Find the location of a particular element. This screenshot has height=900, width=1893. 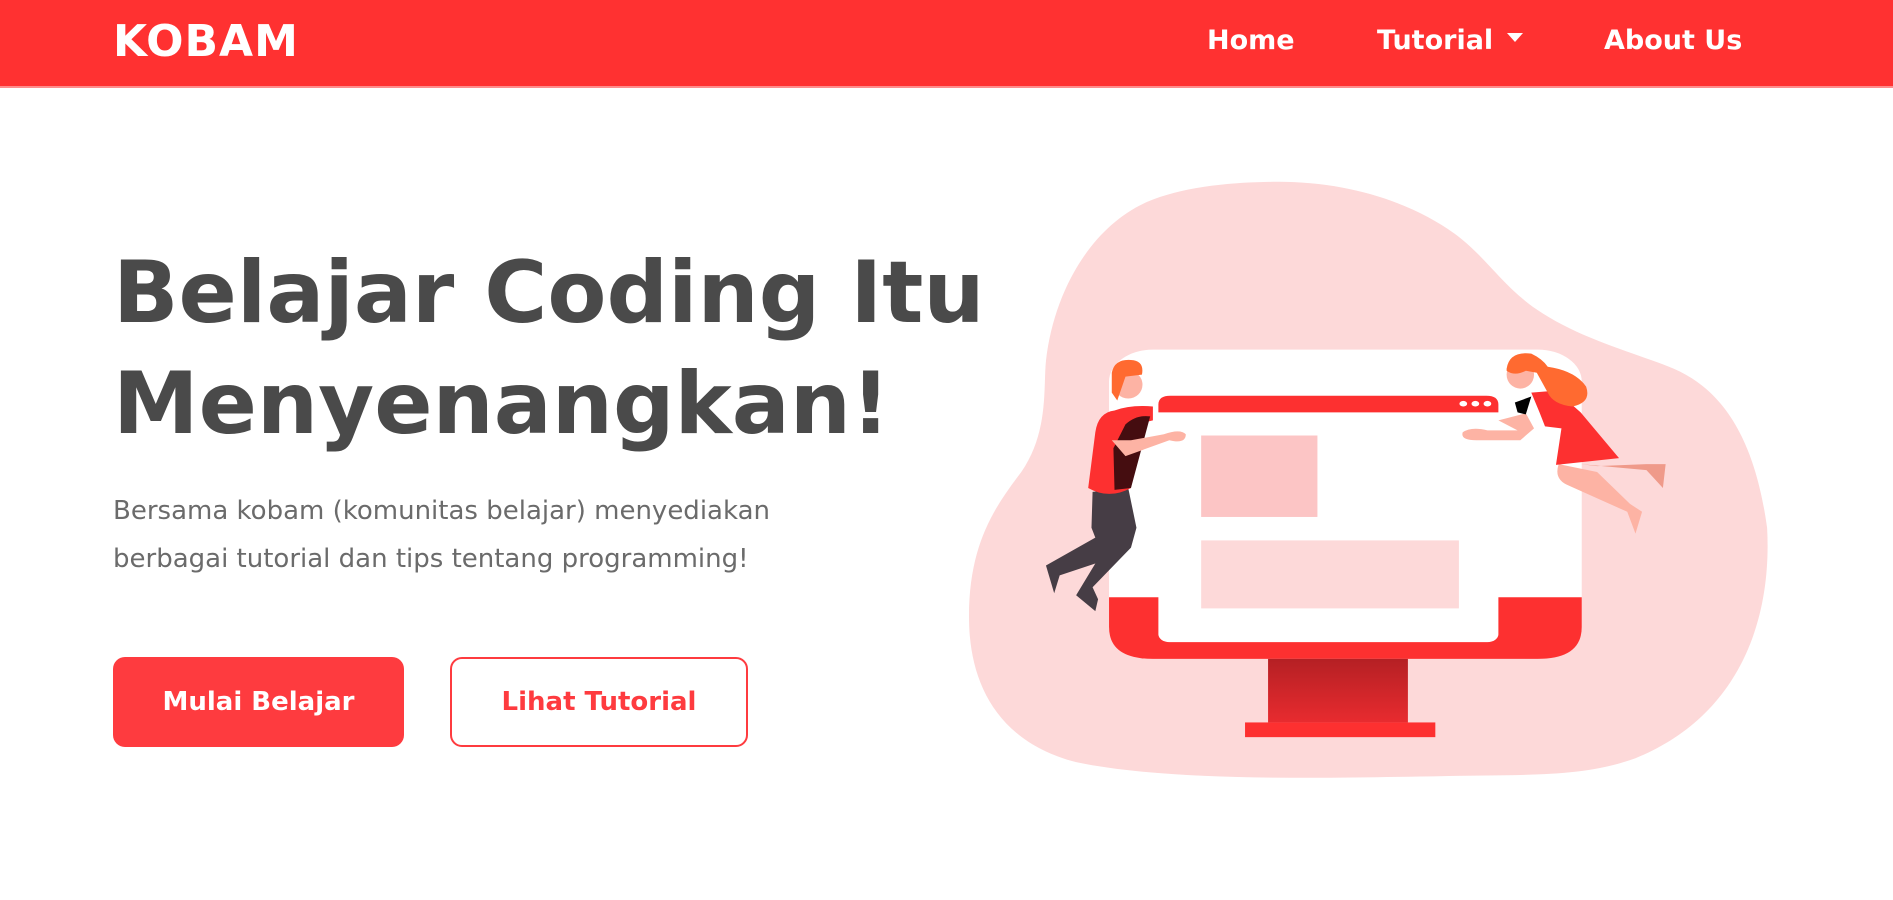

nav-tutorial: Tutorial is located at coordinates (1450, 40).